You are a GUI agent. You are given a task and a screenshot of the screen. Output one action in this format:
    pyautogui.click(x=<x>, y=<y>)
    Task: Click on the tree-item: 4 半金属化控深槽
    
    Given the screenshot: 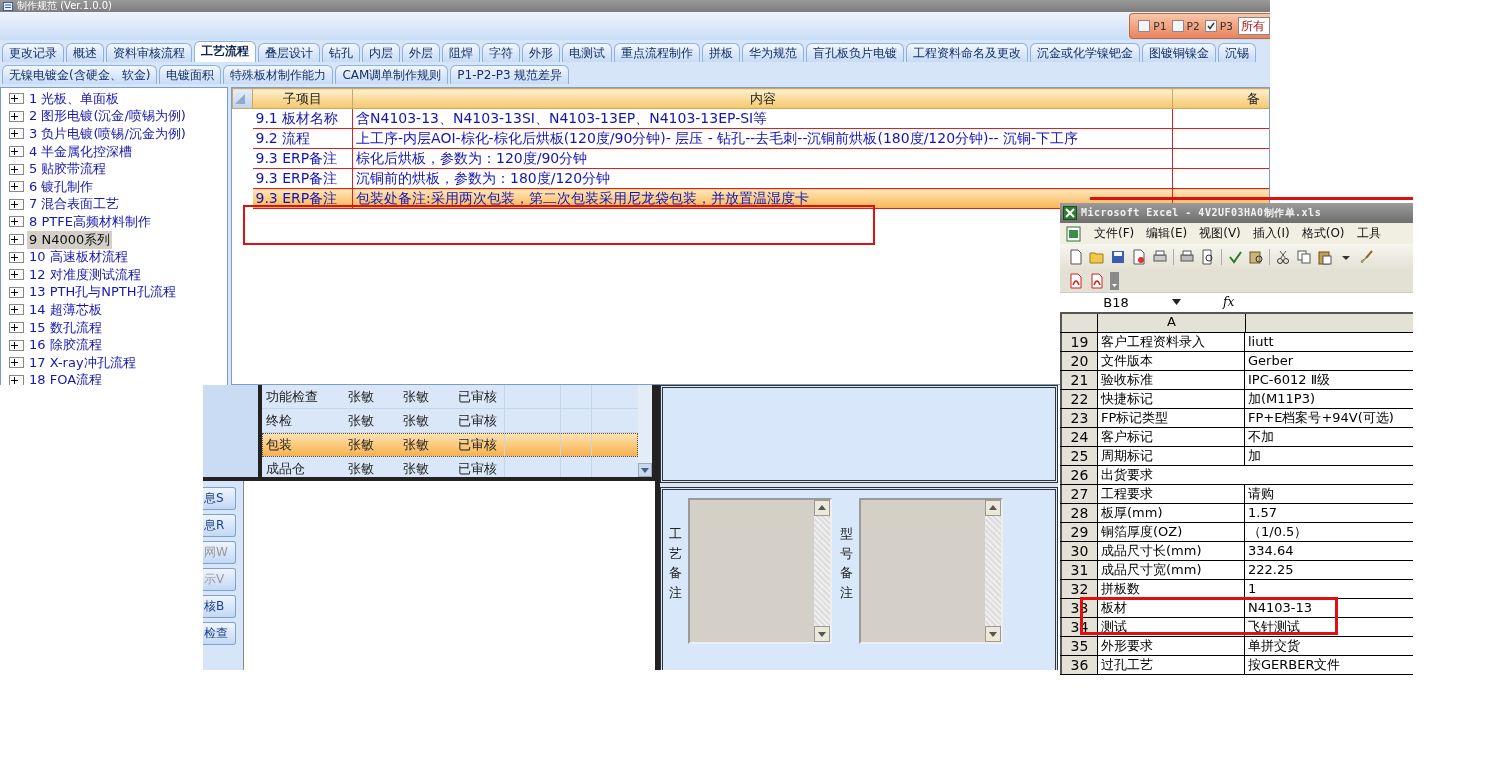 What is the action you would take?
    pyautogui.click(x=81, y=151)
    